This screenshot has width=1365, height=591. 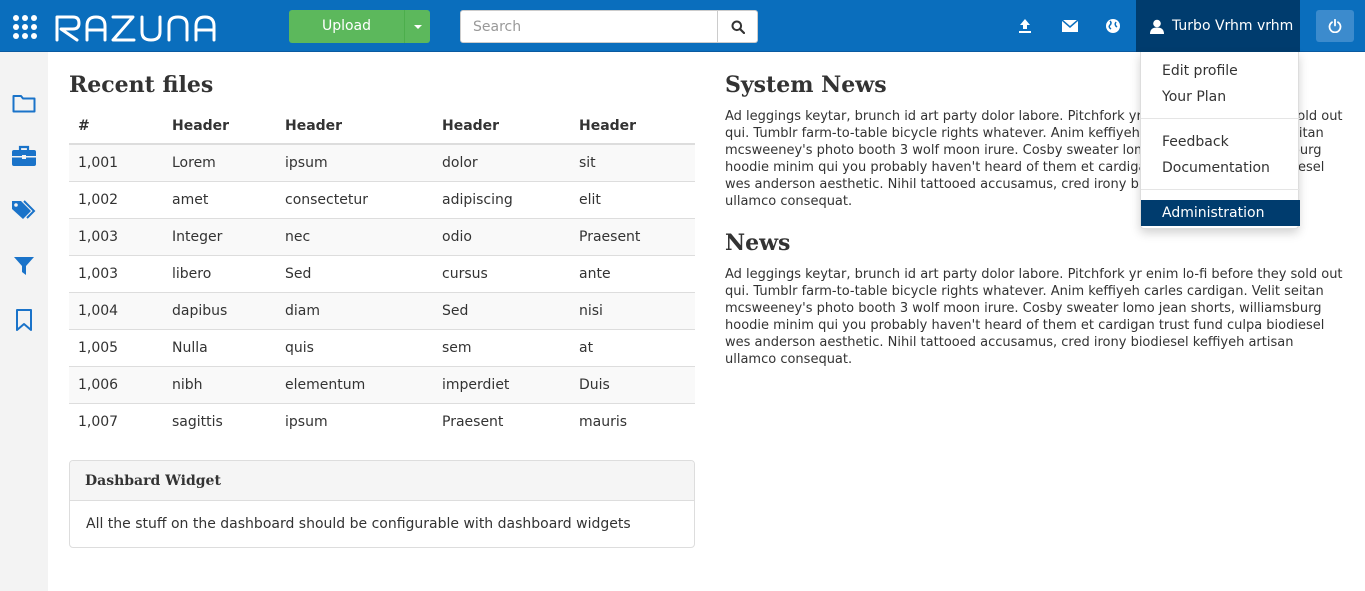 What do you see at coordinates (354, 199) in the screenshot?
I see `table-cell: consectetur` at bounding box center [354, 199].